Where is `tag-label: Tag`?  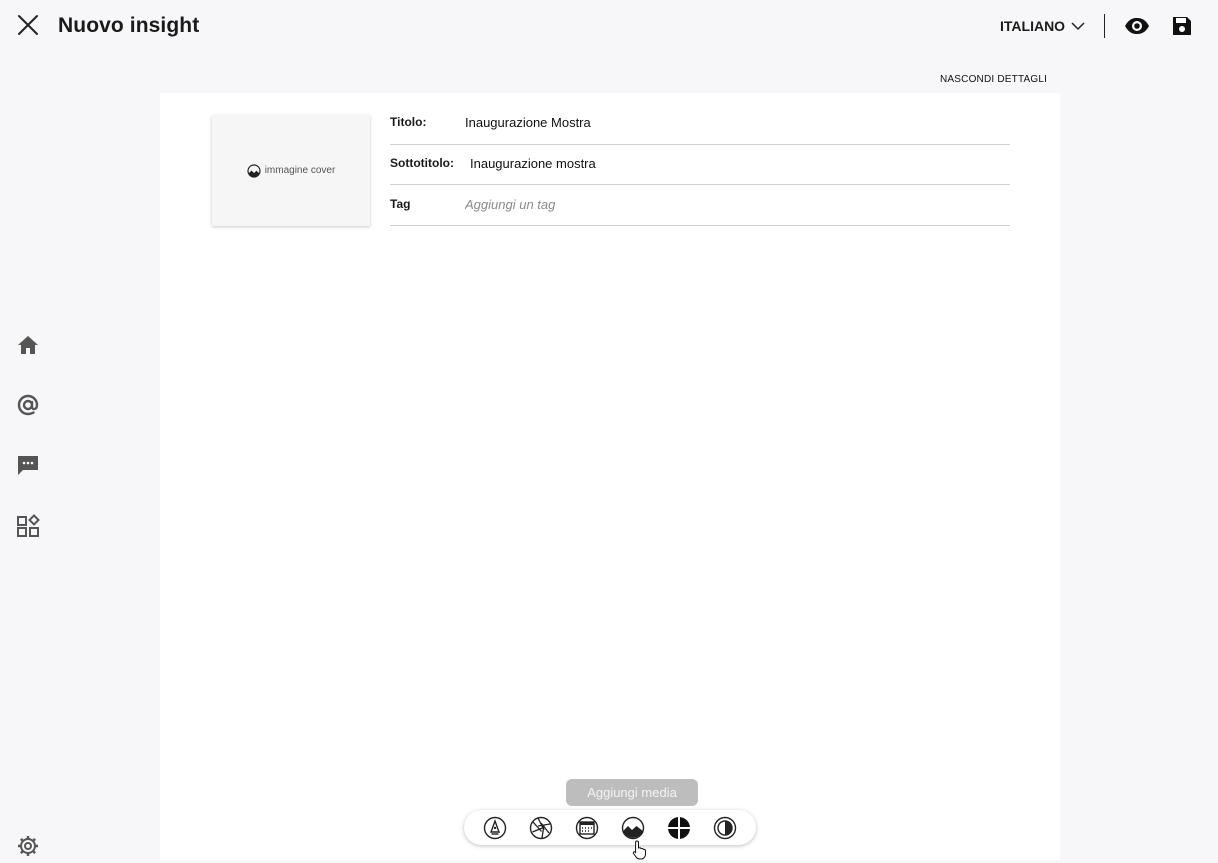
tag-label: Tag is located at coordinates (400, 204).